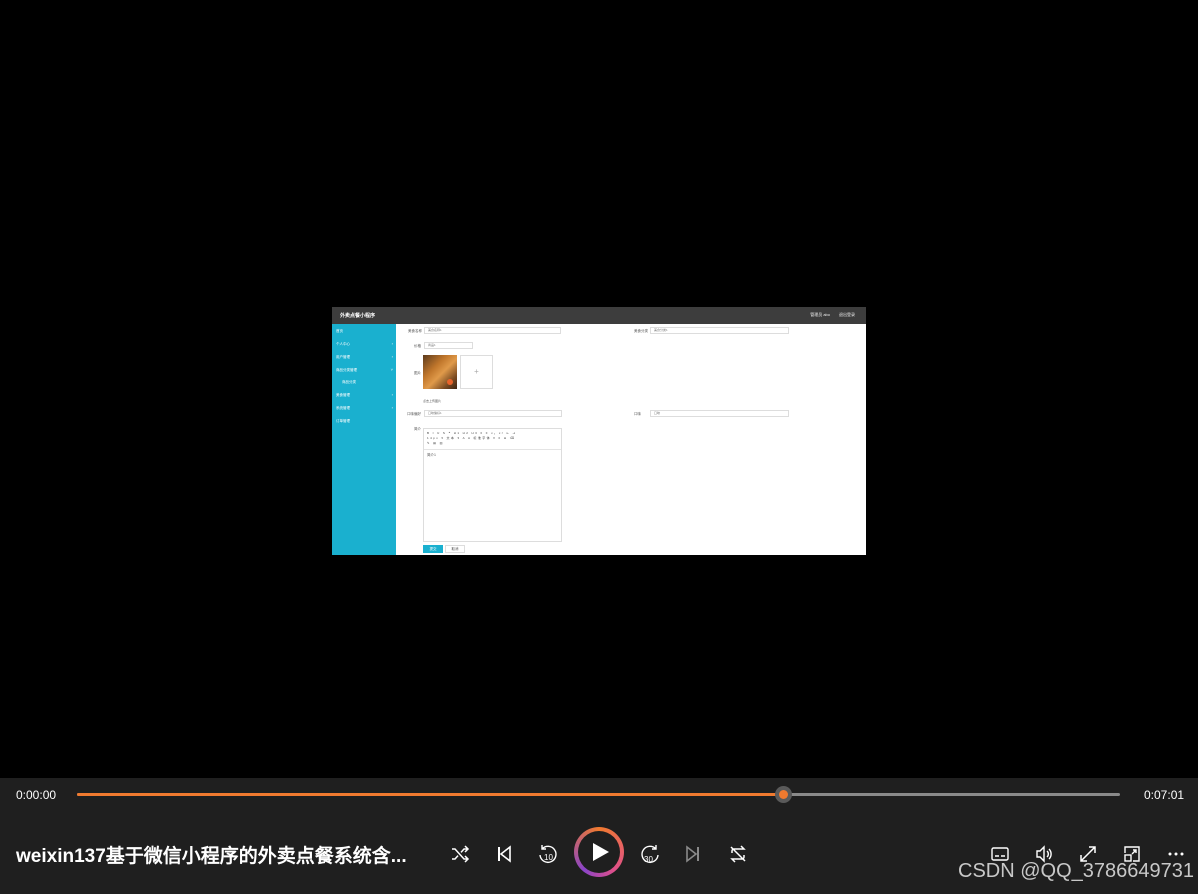 Image resolution: width=1198 pixels, height=894 pixels. I want to click on sidebar-item-profile: 个人中心, so click(343, 344).